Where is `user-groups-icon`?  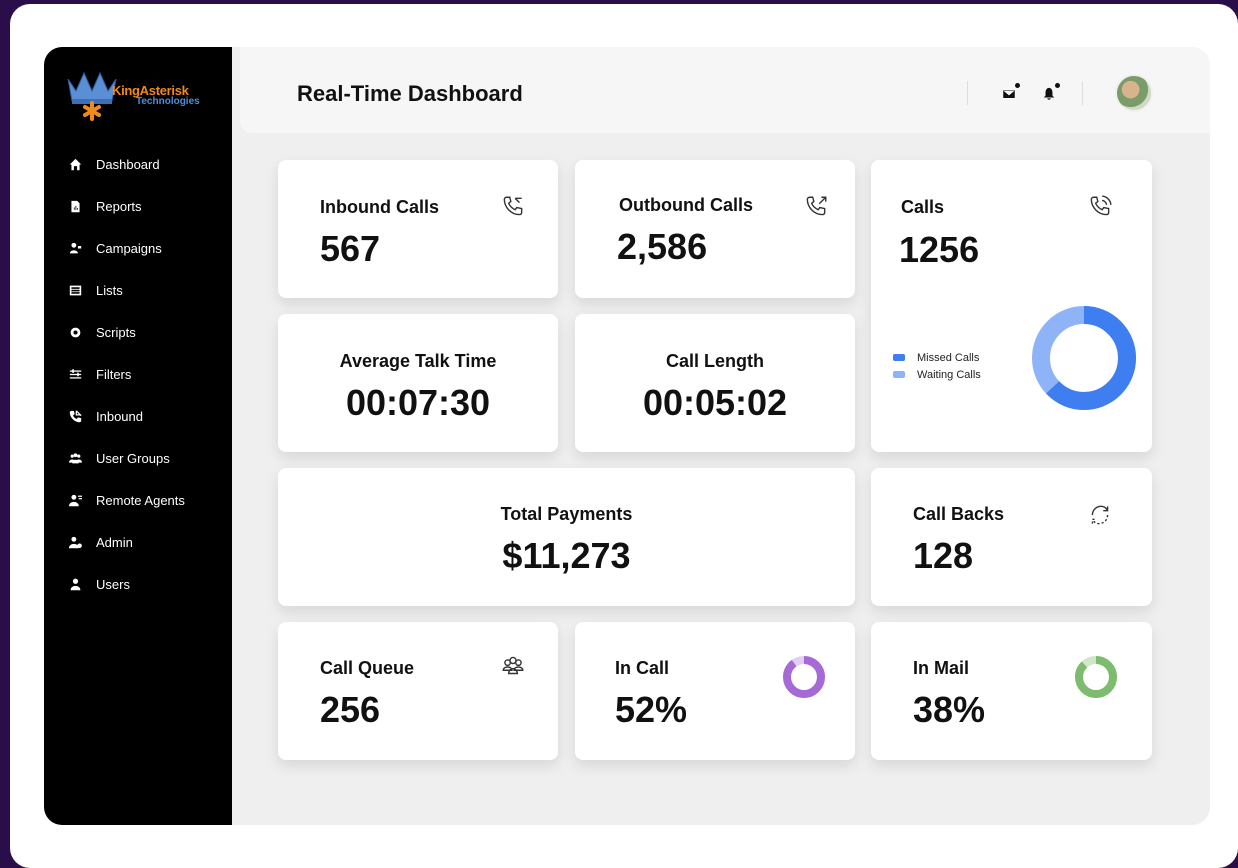
user-groups-icon is located at coordinates (75, 458).